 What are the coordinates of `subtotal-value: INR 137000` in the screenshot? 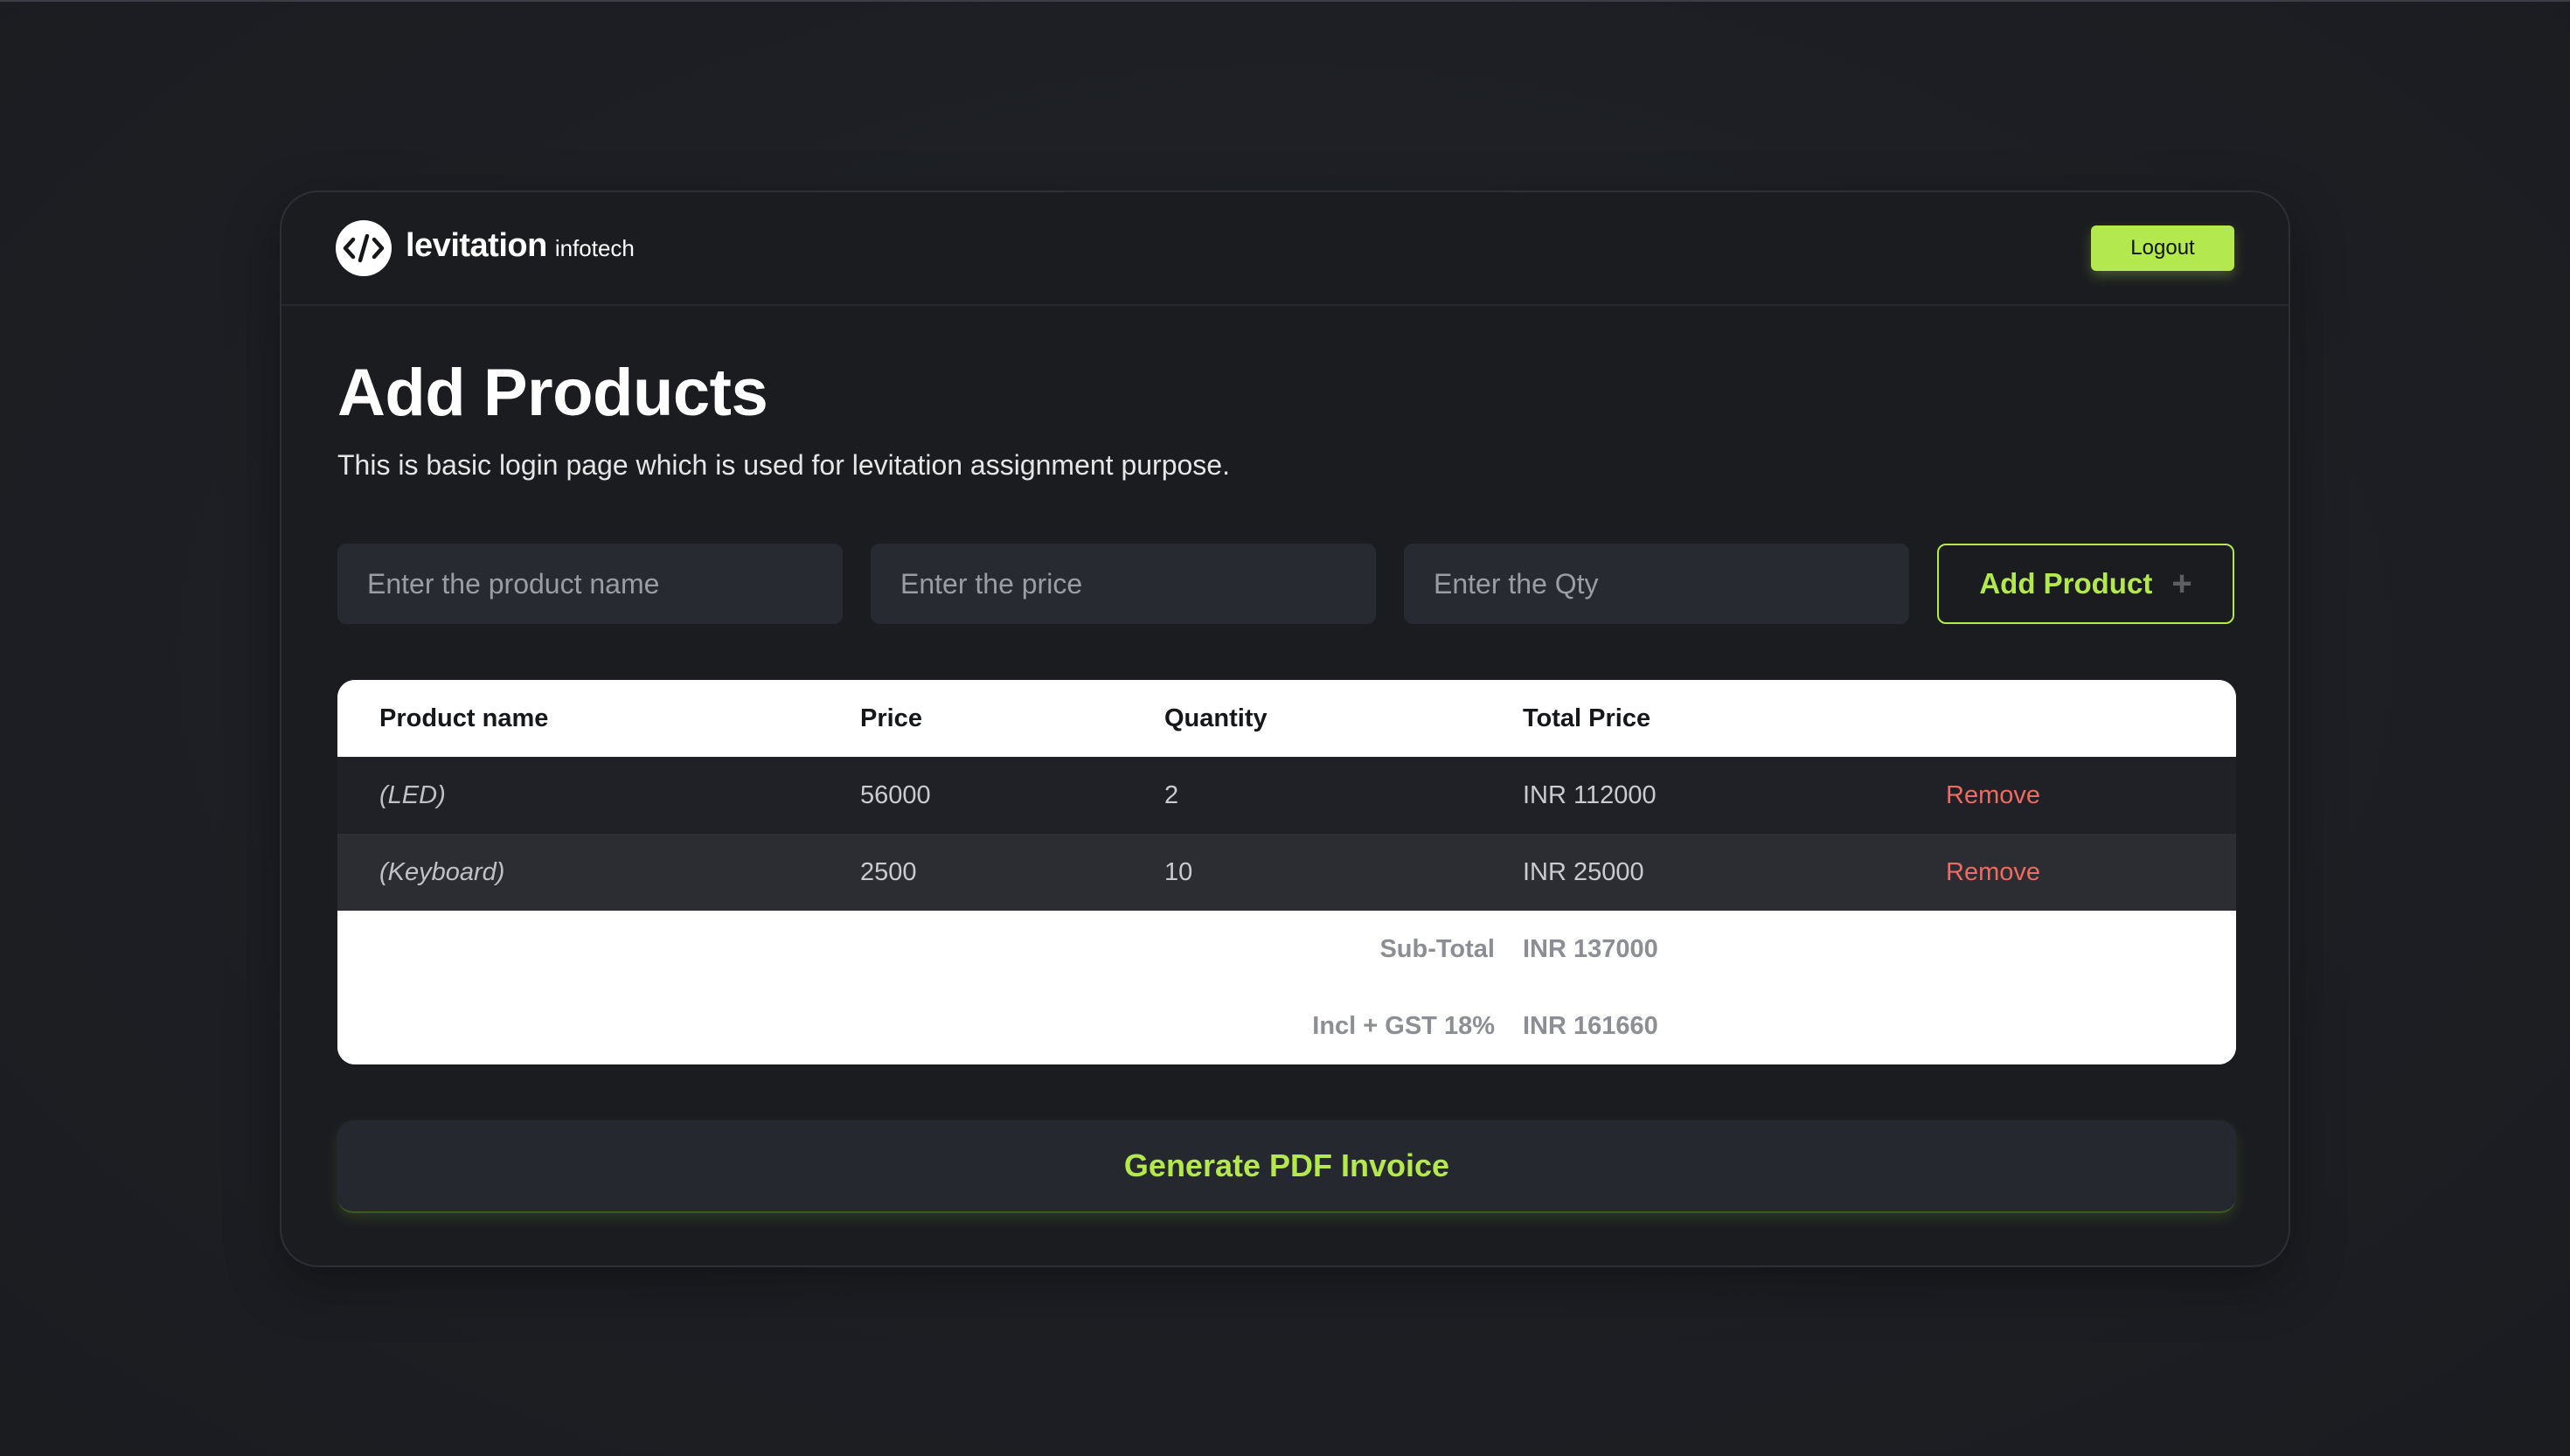 It's located at (1590, 949).